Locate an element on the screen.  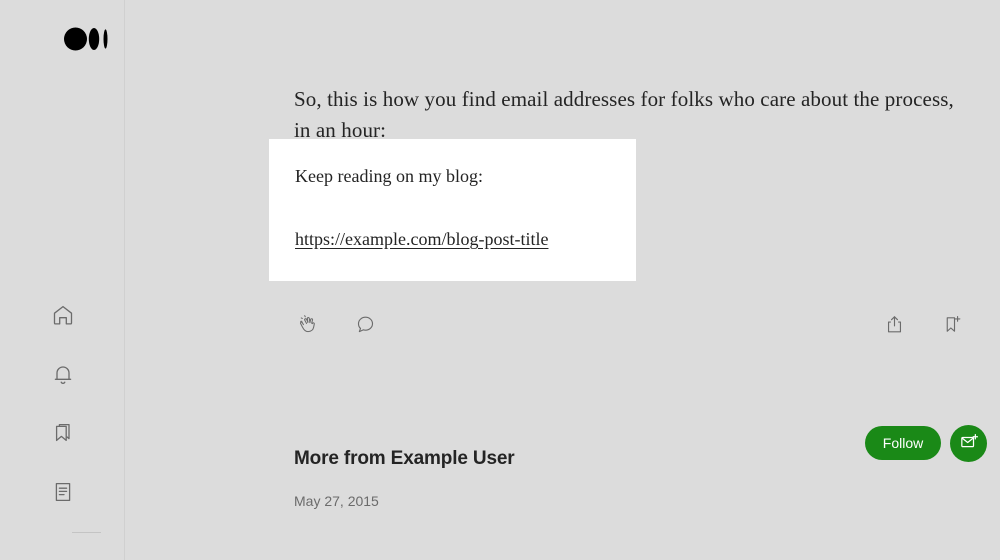
envelope-plus-icon is located at coordinates (969, 443).